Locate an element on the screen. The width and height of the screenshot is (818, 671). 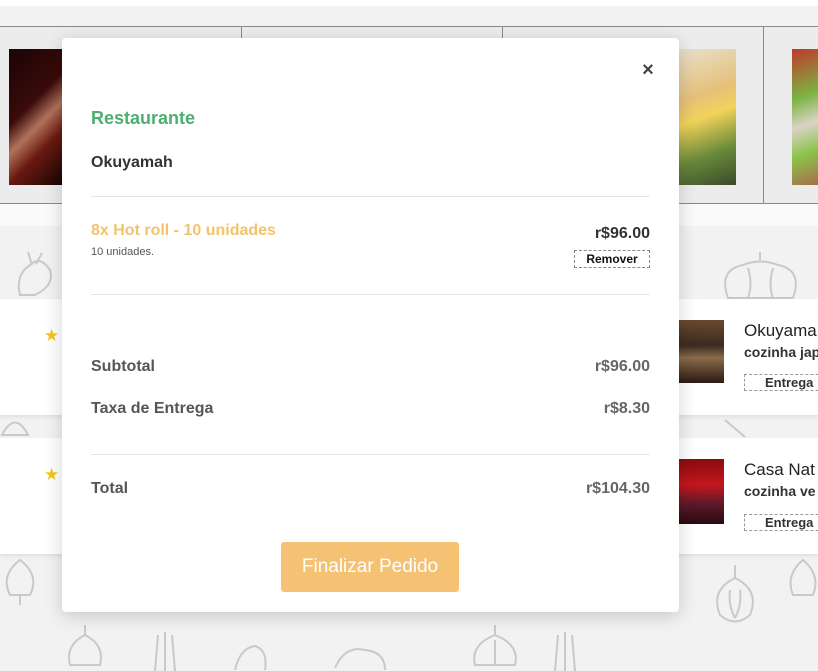
restaurant-name: Okuyamah is located at coordinates (132, 162).